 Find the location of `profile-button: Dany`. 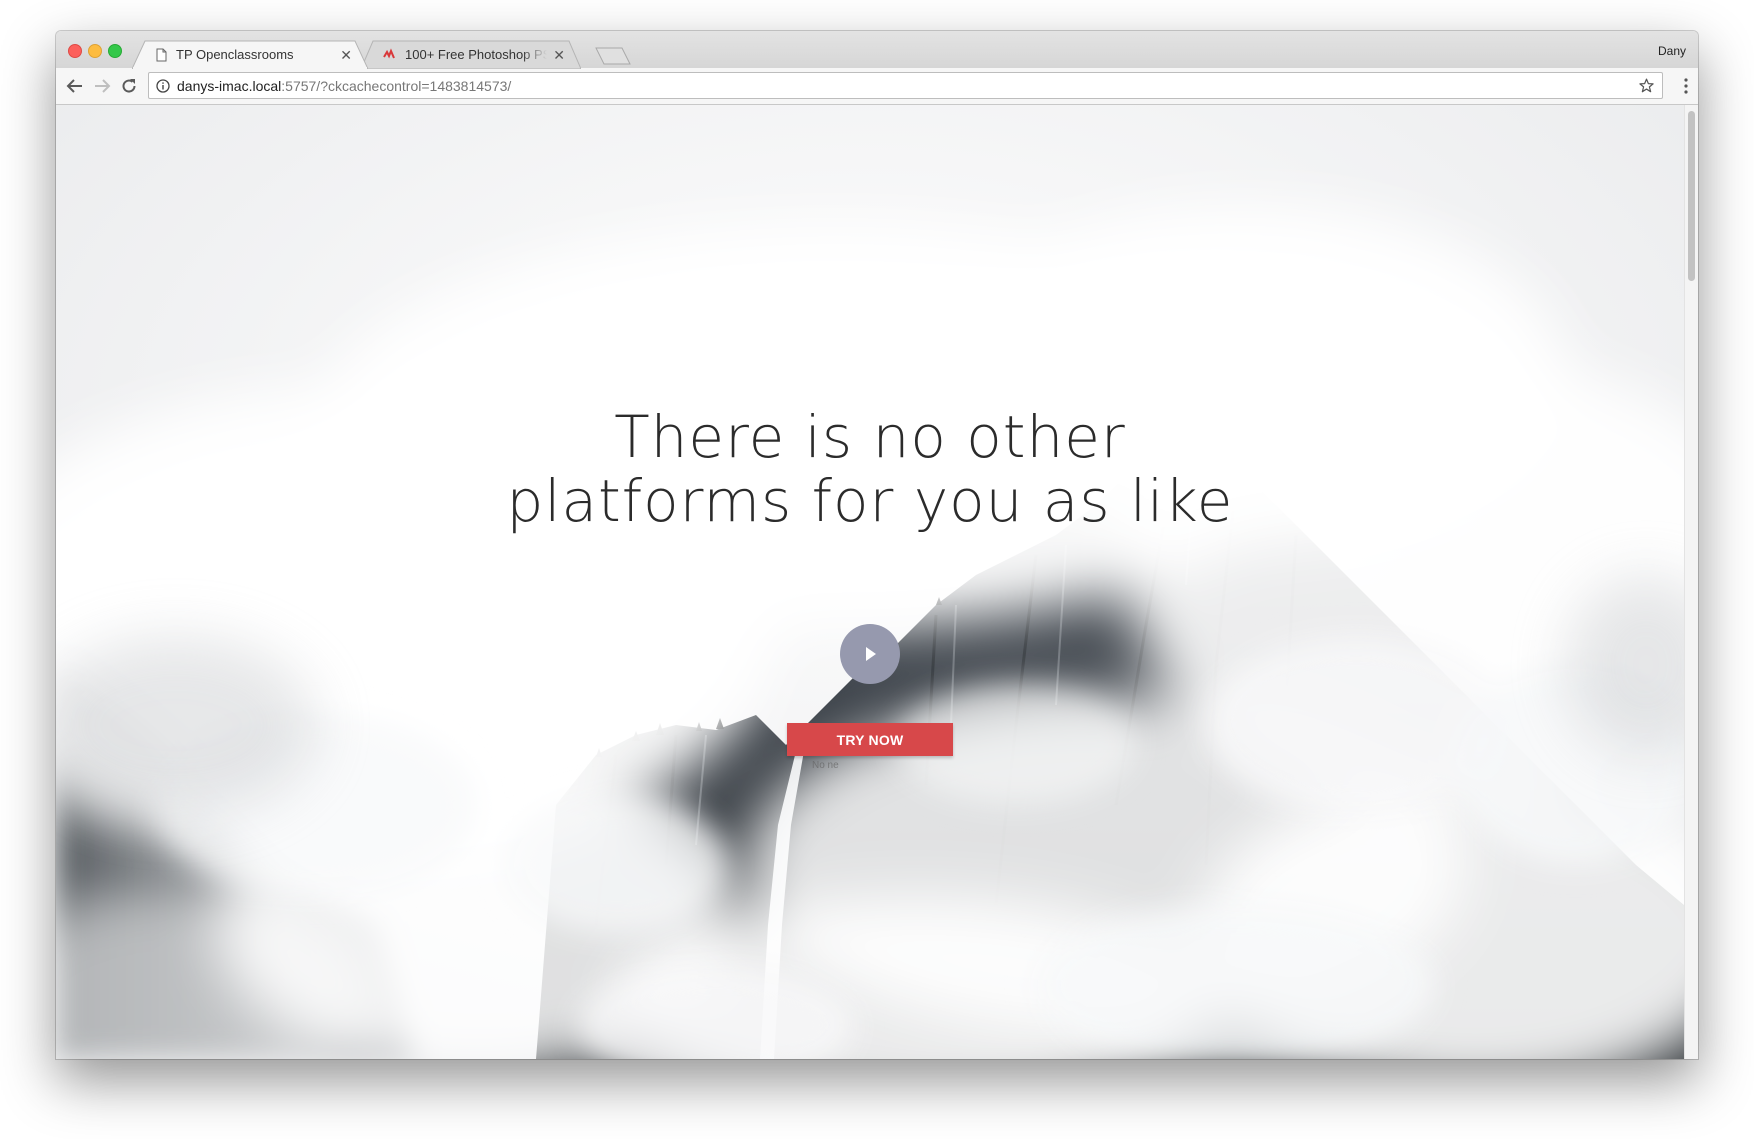

profile-button: Dany is located at coordinates (1672, 51).